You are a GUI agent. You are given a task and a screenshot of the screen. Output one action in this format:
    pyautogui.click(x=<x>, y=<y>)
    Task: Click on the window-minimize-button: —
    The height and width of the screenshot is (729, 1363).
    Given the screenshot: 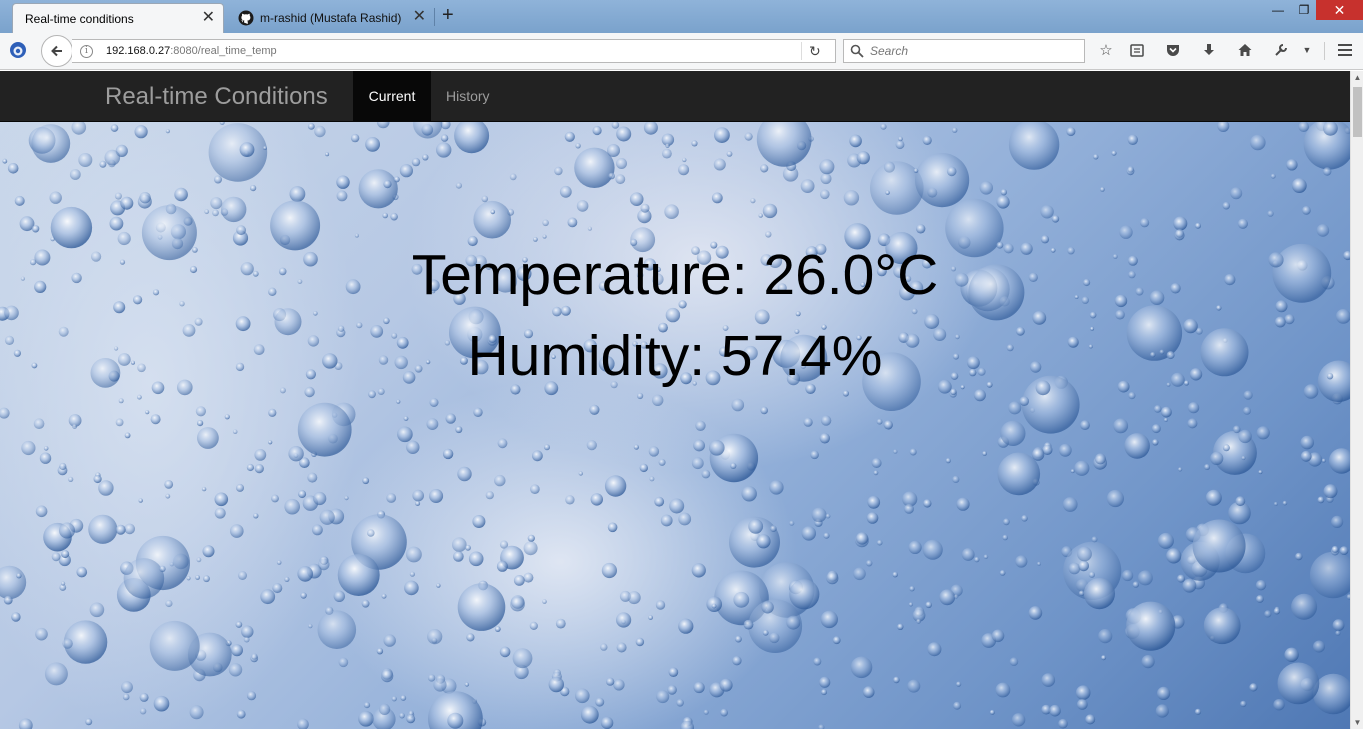 What is the action you would take?
    pyautogui.click(x=1278, y=10)
    